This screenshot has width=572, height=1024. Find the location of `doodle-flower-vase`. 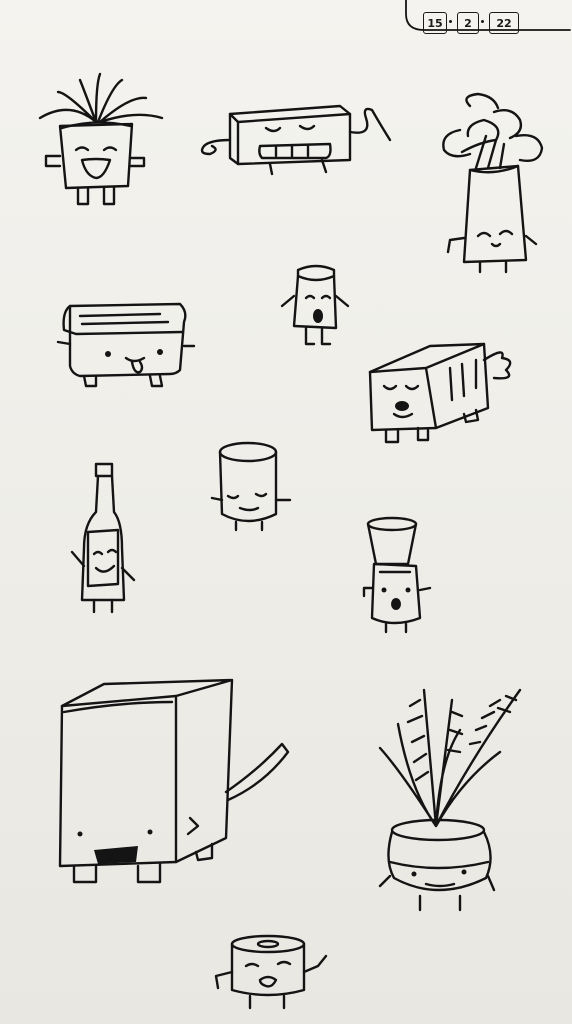

doodle-flower-vase is located at coordinates (493, 183).